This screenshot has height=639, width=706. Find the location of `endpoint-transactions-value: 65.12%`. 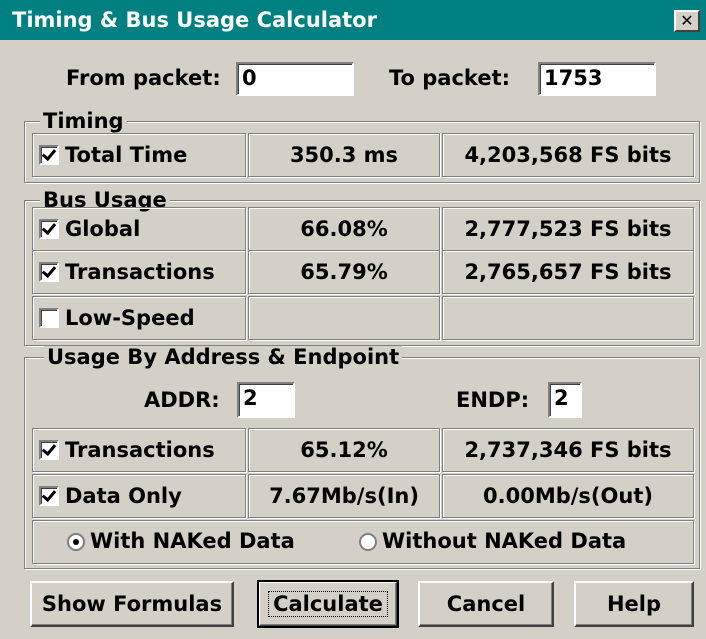

endpoint-transactions-value: 65.12% is located at coordinates (344, 450).